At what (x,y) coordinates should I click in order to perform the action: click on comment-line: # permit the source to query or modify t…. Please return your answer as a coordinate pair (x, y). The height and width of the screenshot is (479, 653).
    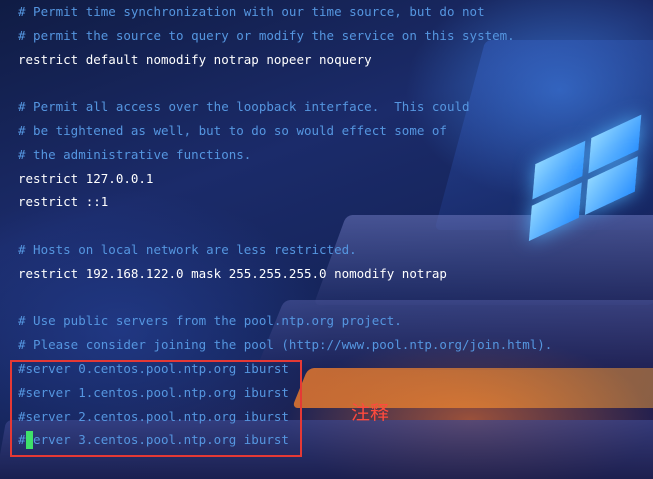
    Looking at the image, I should click on (266, 35).